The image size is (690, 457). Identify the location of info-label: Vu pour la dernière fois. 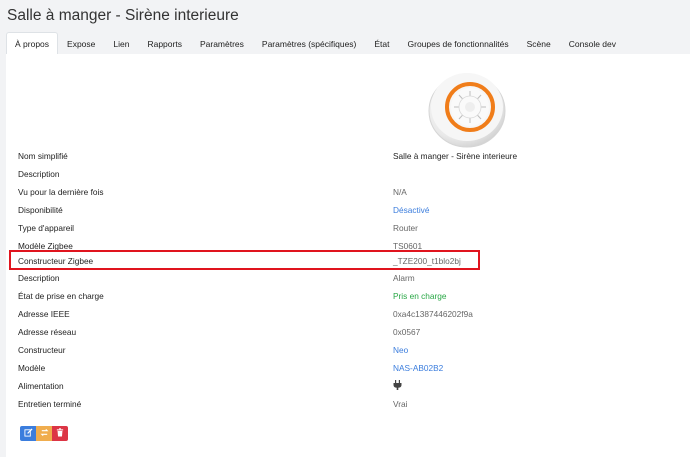
(61, 192).